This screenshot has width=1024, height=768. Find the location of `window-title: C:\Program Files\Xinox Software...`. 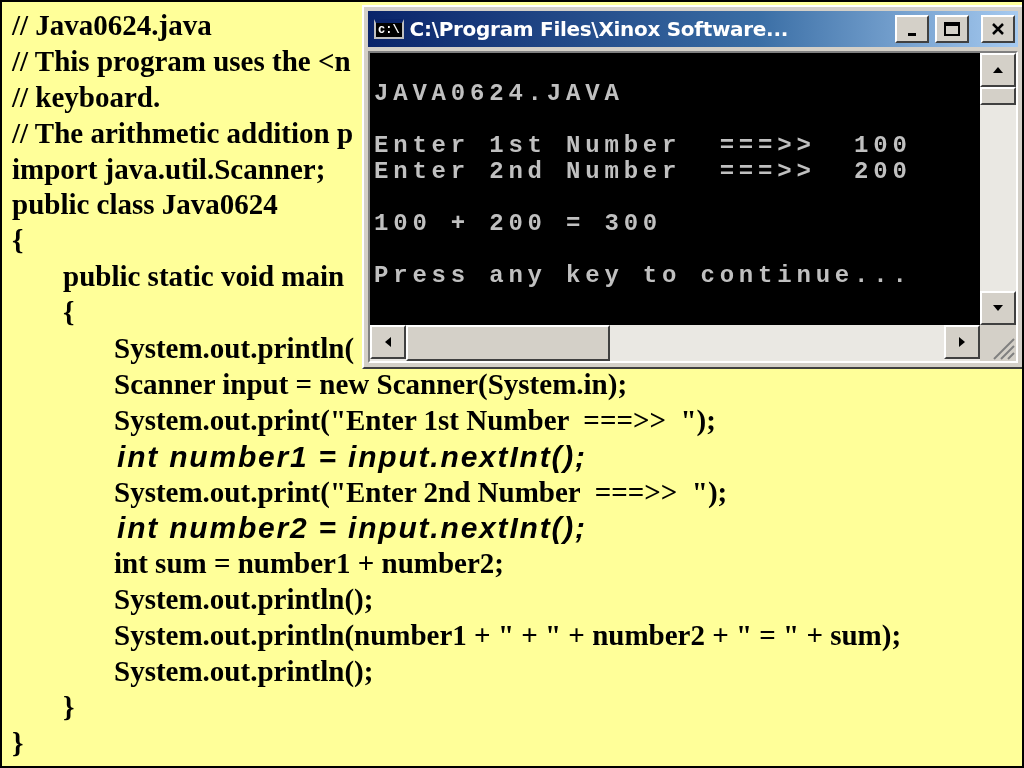

window-title: C:\Program Files\Xinox Software... is located at coordinates (599, 29).